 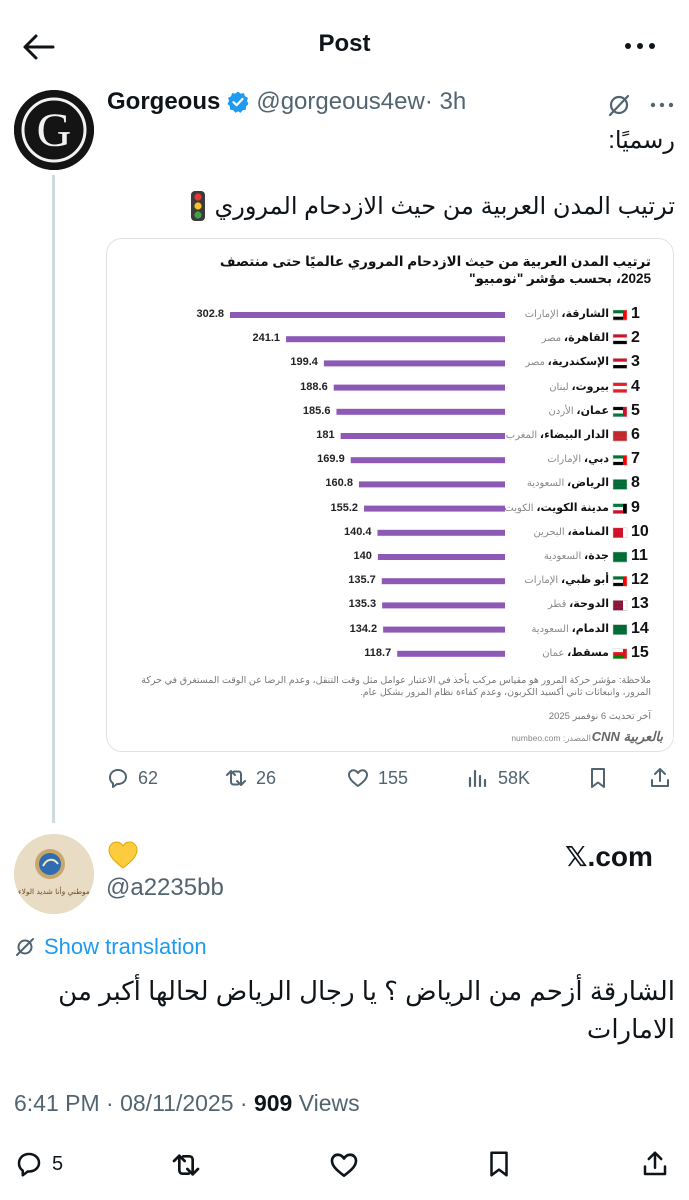 I want to click on views-count: 58K, so click(x=514, y=777).